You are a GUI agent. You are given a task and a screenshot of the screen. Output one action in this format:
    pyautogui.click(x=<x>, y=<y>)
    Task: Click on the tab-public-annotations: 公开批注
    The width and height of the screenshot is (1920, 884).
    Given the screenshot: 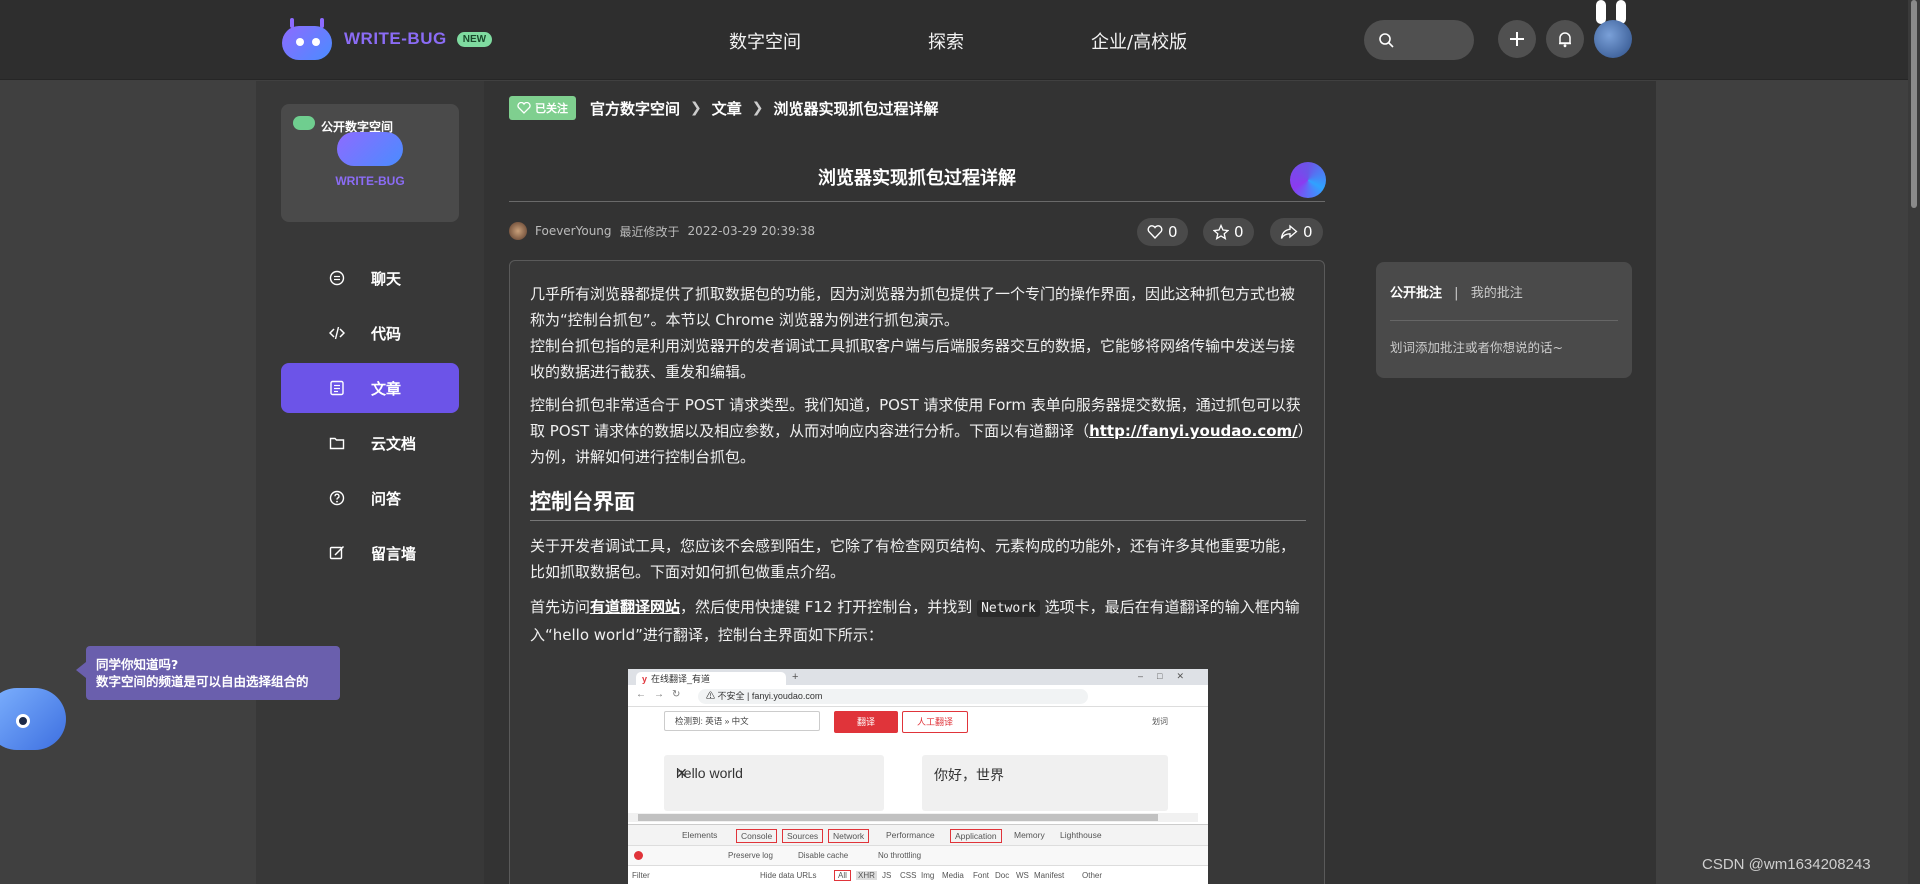 What is the action you would take?
    pyautogui.click(x=1416, y=293)
    